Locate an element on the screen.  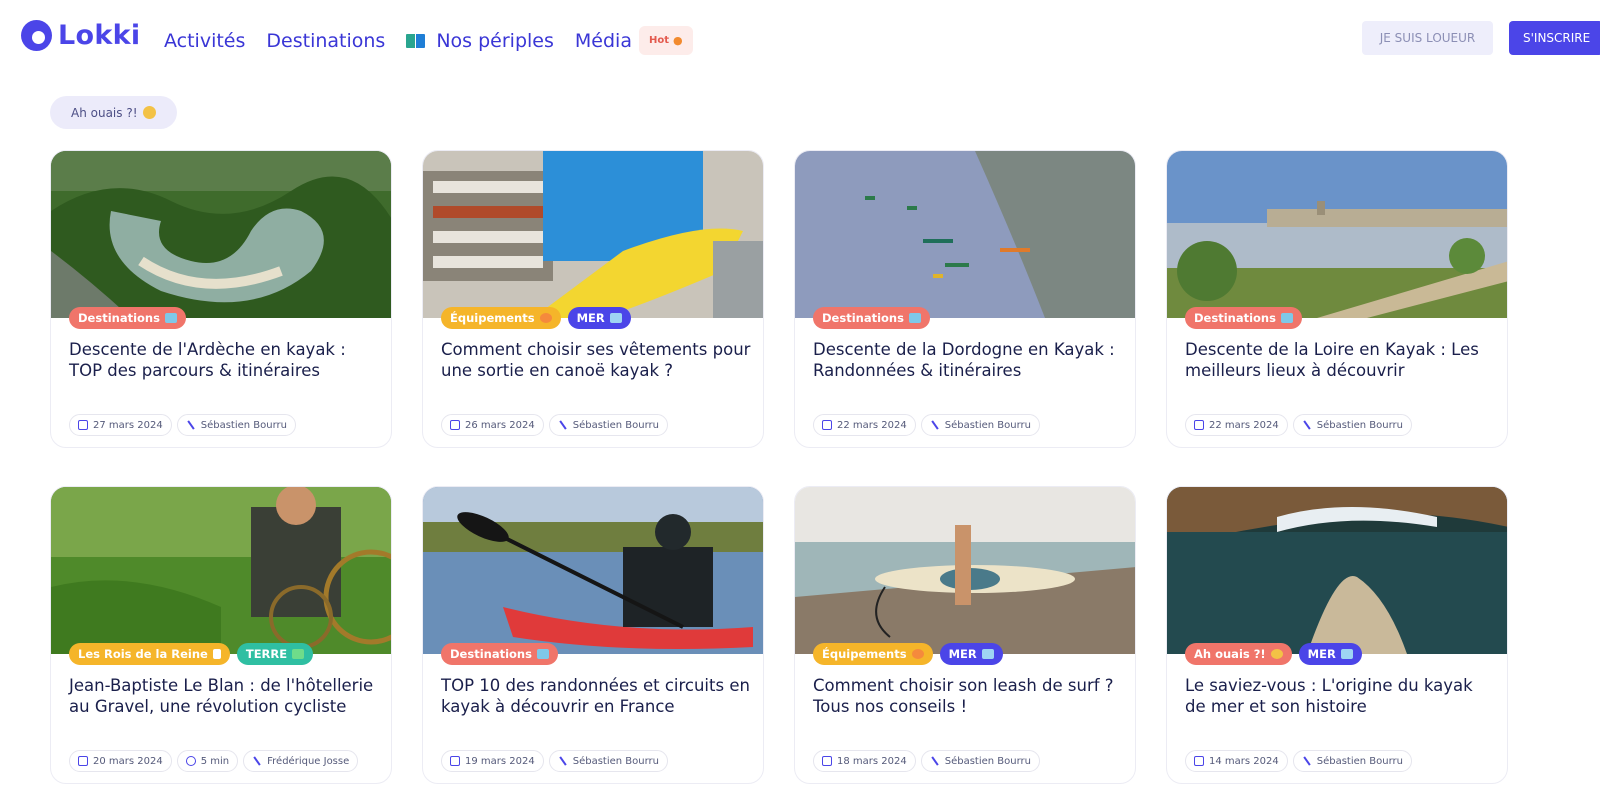
date-chip: 18 mars 2024 is located at coordinates (864, 761).